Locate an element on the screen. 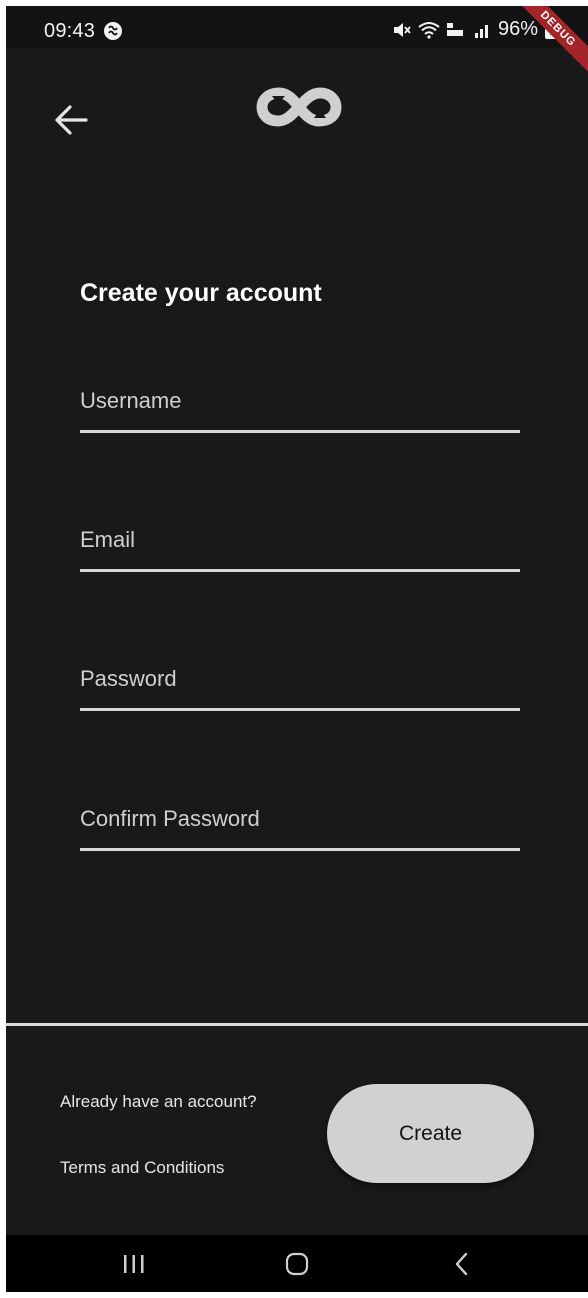 This screenshot has width=588, height=1298. footer-divider is located at coordinates (297, 1024).